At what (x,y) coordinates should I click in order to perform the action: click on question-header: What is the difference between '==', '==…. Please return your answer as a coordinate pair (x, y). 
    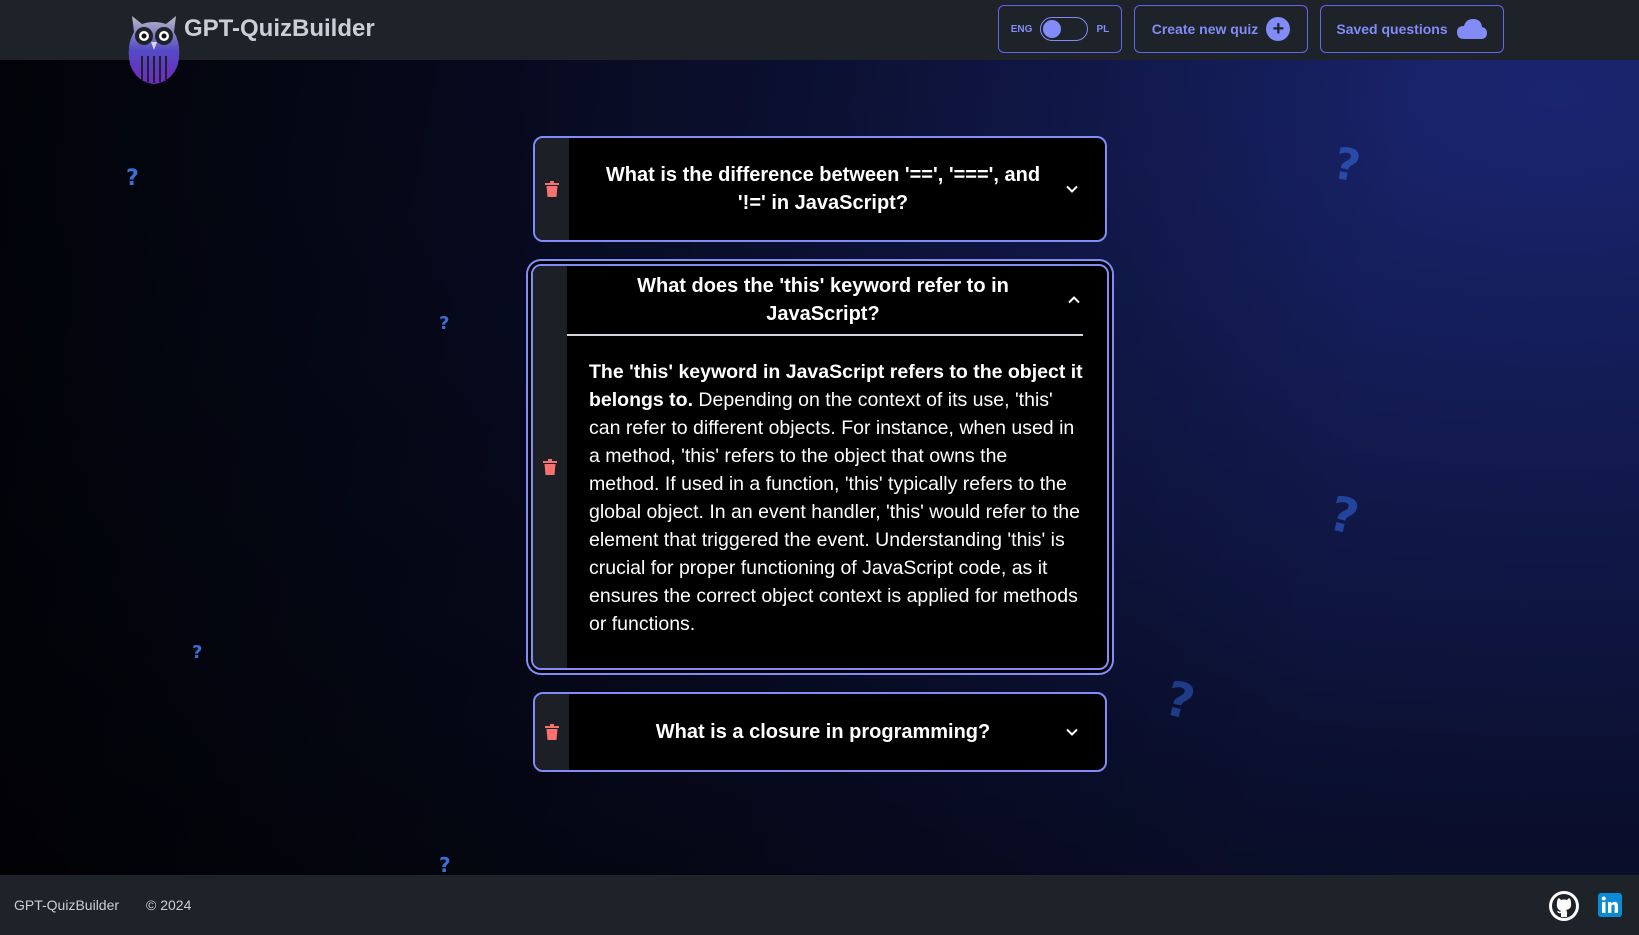
    Looking at the image, I should click on (837, 189).